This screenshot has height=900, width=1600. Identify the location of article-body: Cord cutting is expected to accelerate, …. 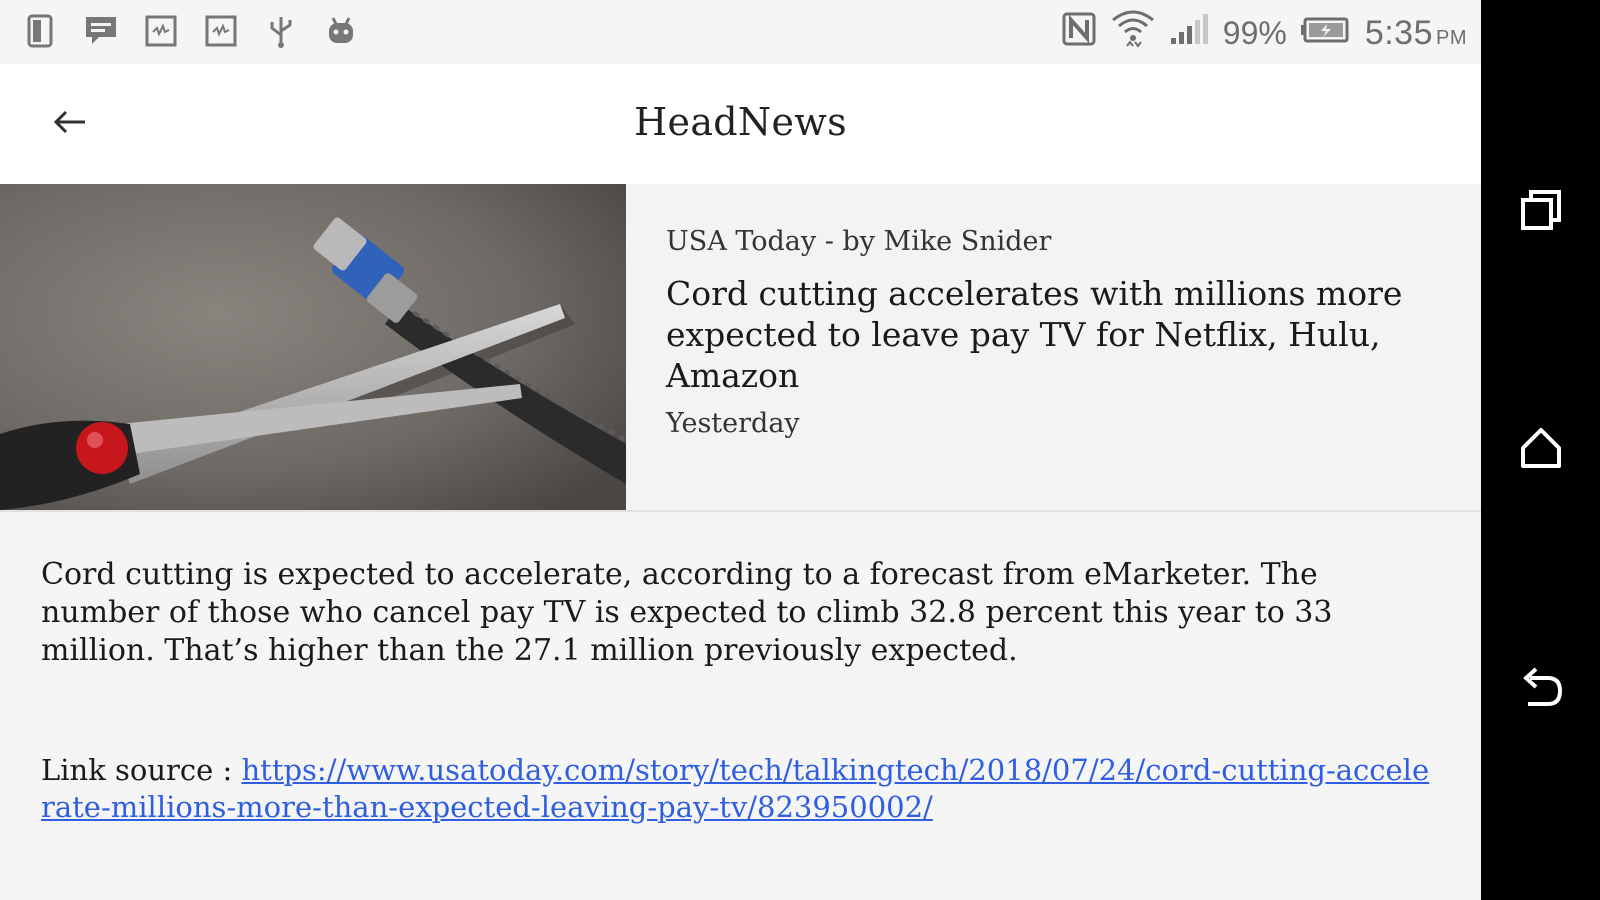
(687, 612).